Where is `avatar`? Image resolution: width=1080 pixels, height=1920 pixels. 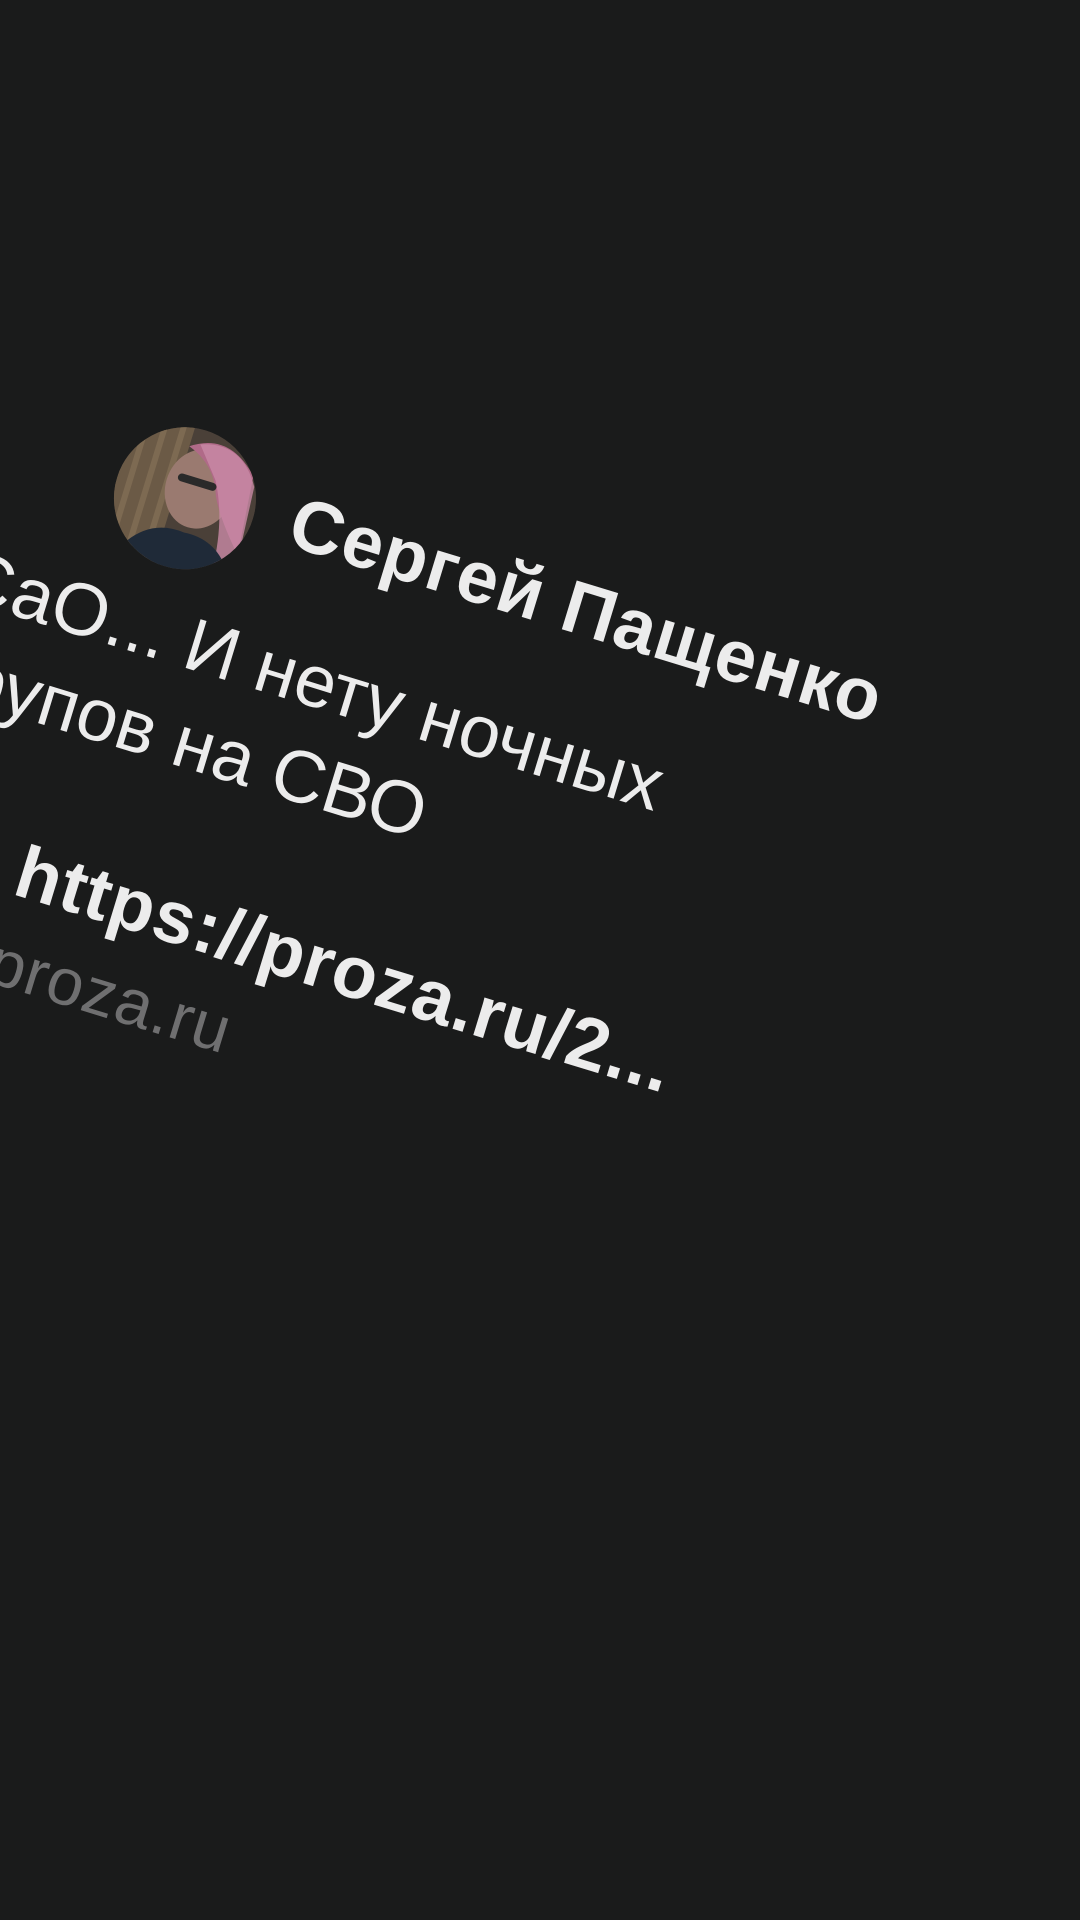
avatar is located at coordinates (185, 498).